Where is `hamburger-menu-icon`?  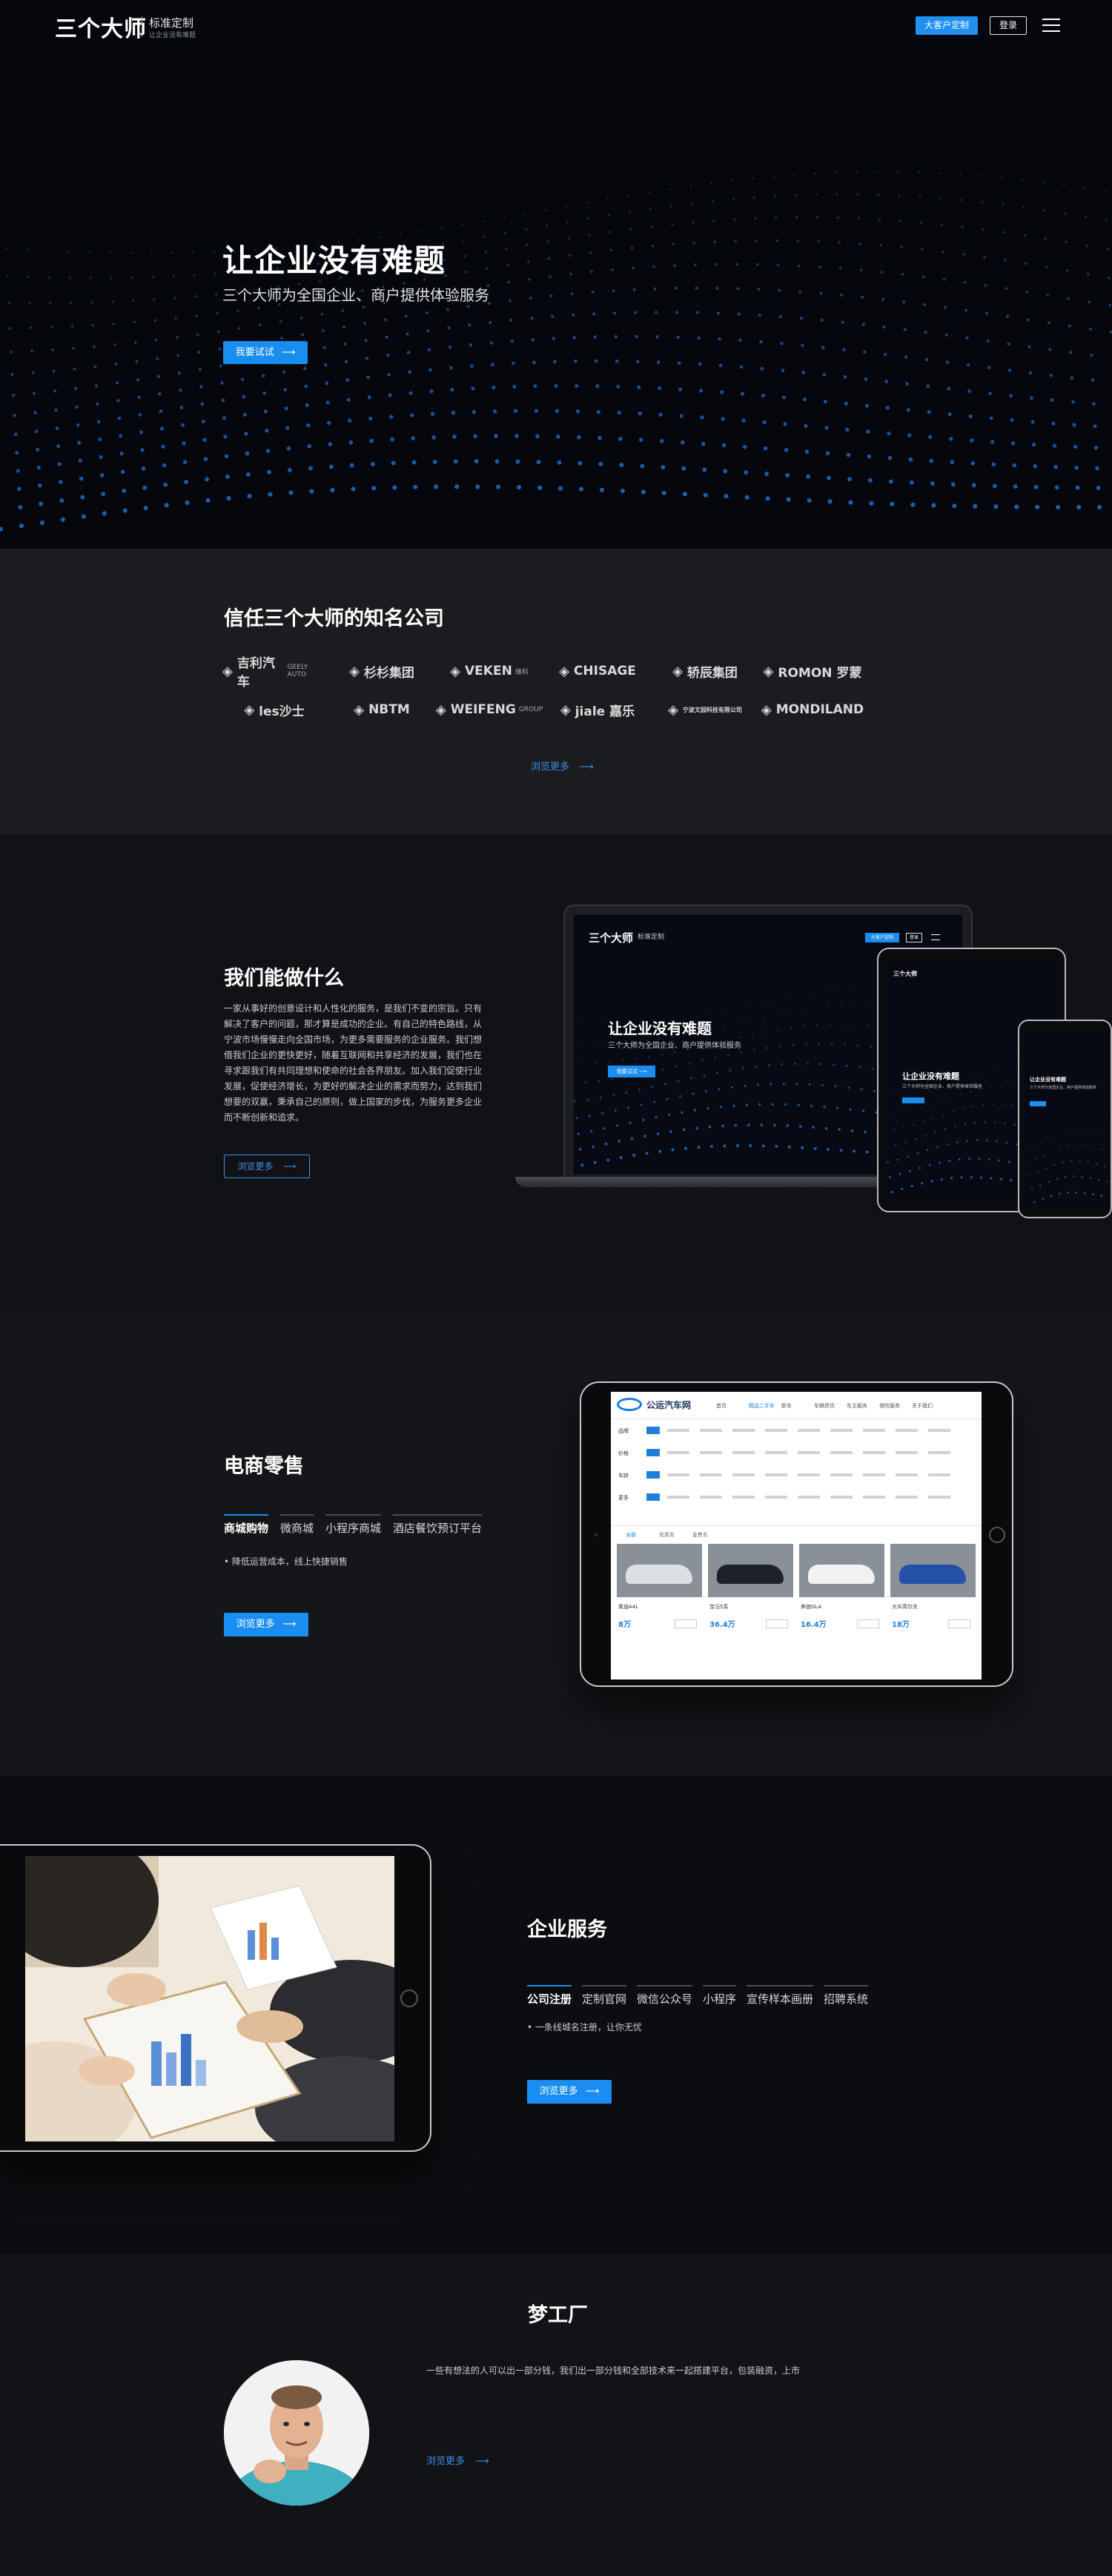
hamburger-menu-icon is located at coordinates (1051, 25).